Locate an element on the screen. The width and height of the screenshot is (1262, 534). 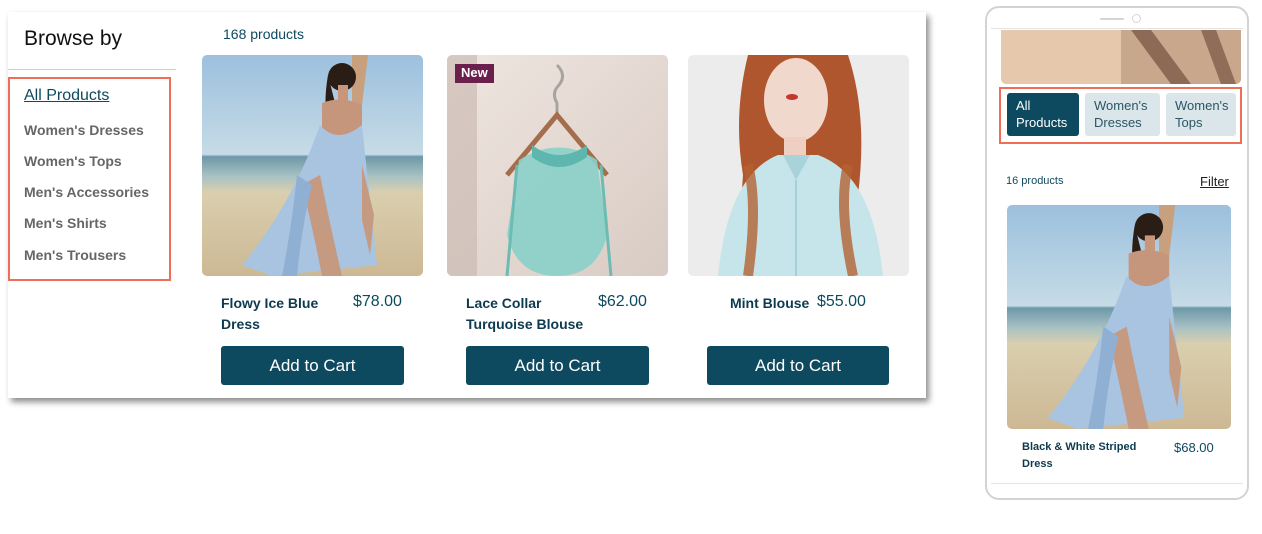
category-womens-tops: Women's Tops is located at coordinates (73, 161).